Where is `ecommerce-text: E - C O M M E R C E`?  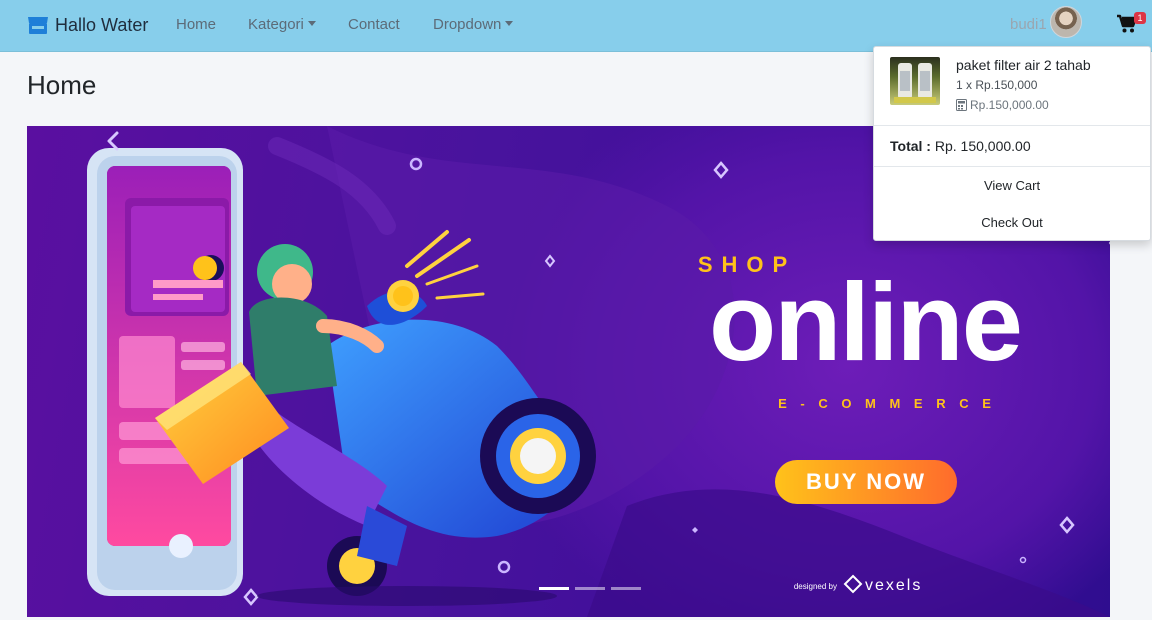 ecommerce-text: E - C O M M E R C E is located at coordinates (887, 403).